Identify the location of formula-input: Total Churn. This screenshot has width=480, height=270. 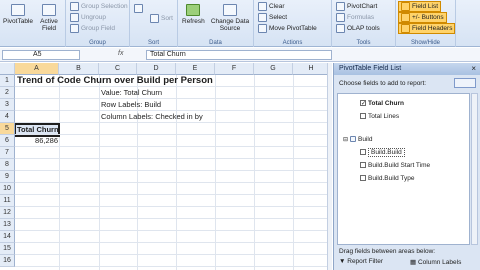
(239, 55).